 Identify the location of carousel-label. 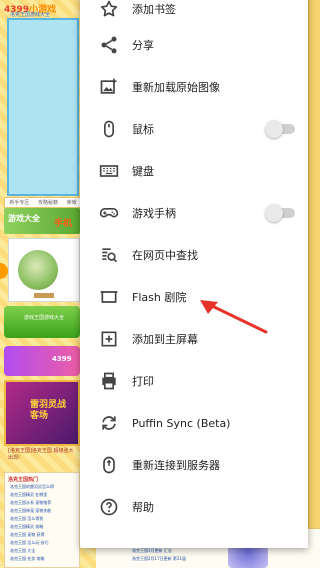
(44, 295).